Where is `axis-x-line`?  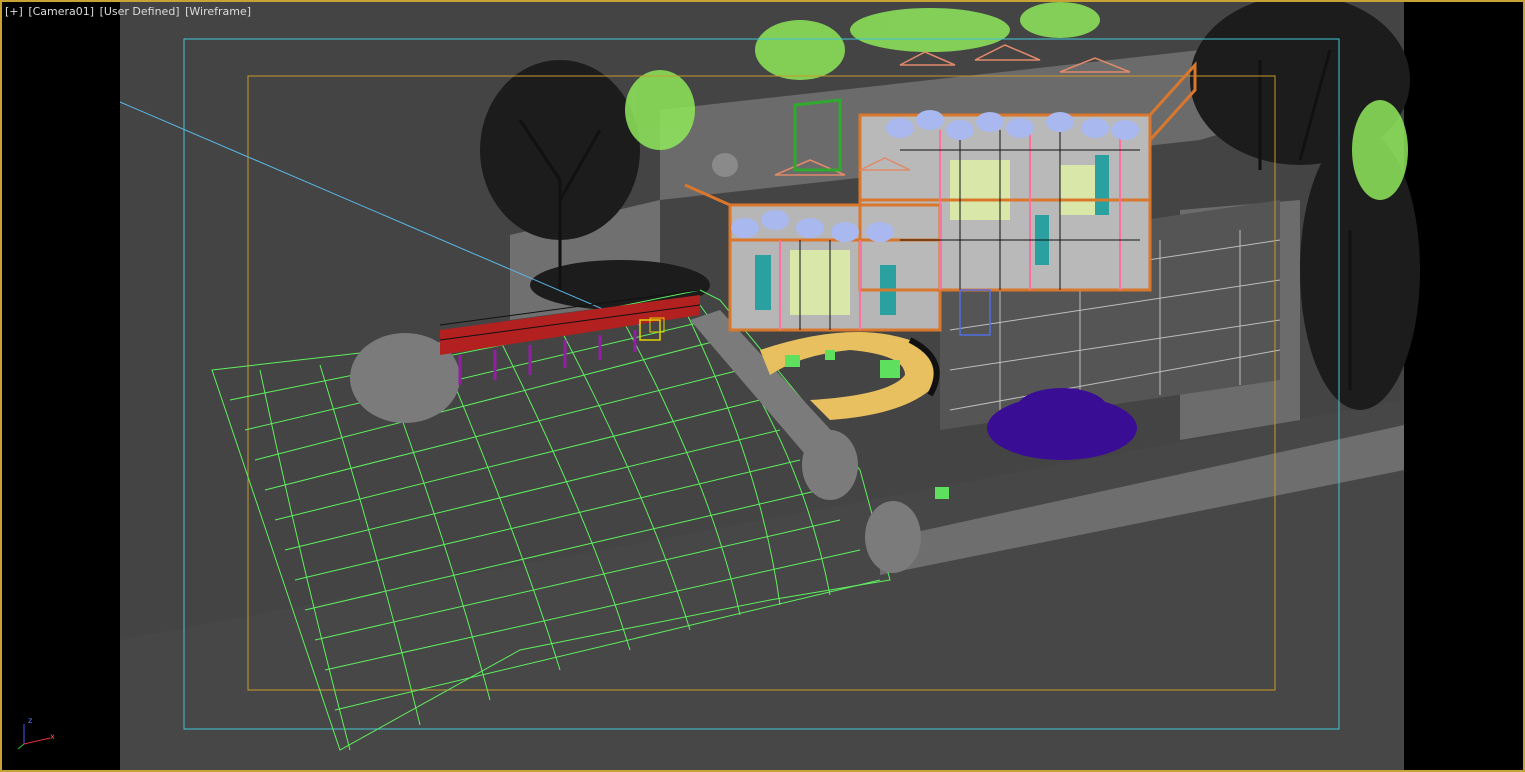
axis-x-line is located at coordinates (37, 741).